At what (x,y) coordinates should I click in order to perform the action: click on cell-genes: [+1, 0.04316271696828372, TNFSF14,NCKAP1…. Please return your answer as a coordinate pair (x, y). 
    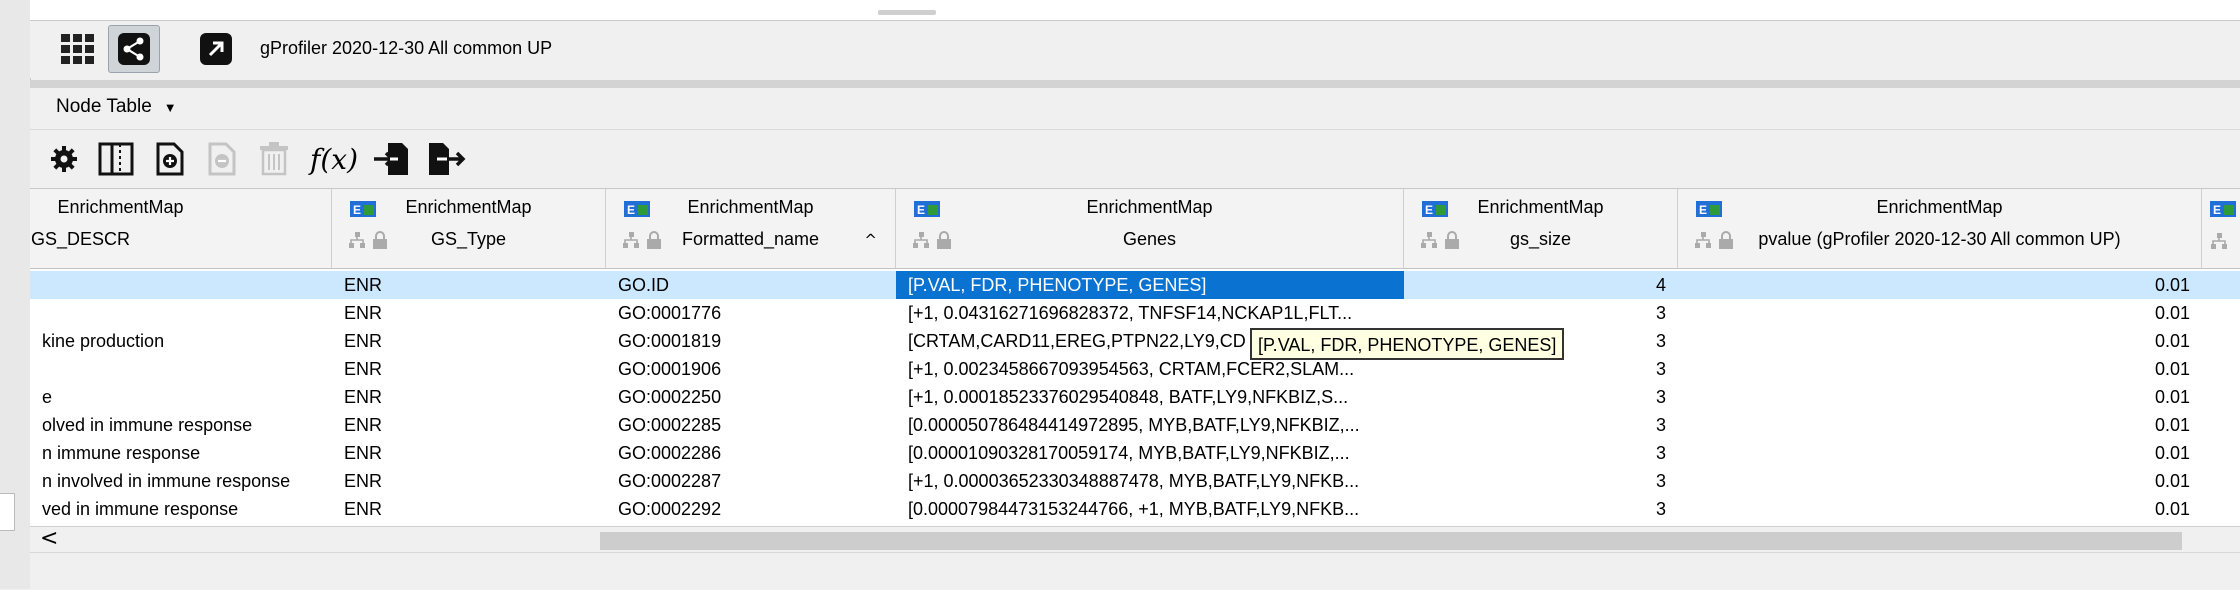
    Looking at the image, I should click on (1150, 313).